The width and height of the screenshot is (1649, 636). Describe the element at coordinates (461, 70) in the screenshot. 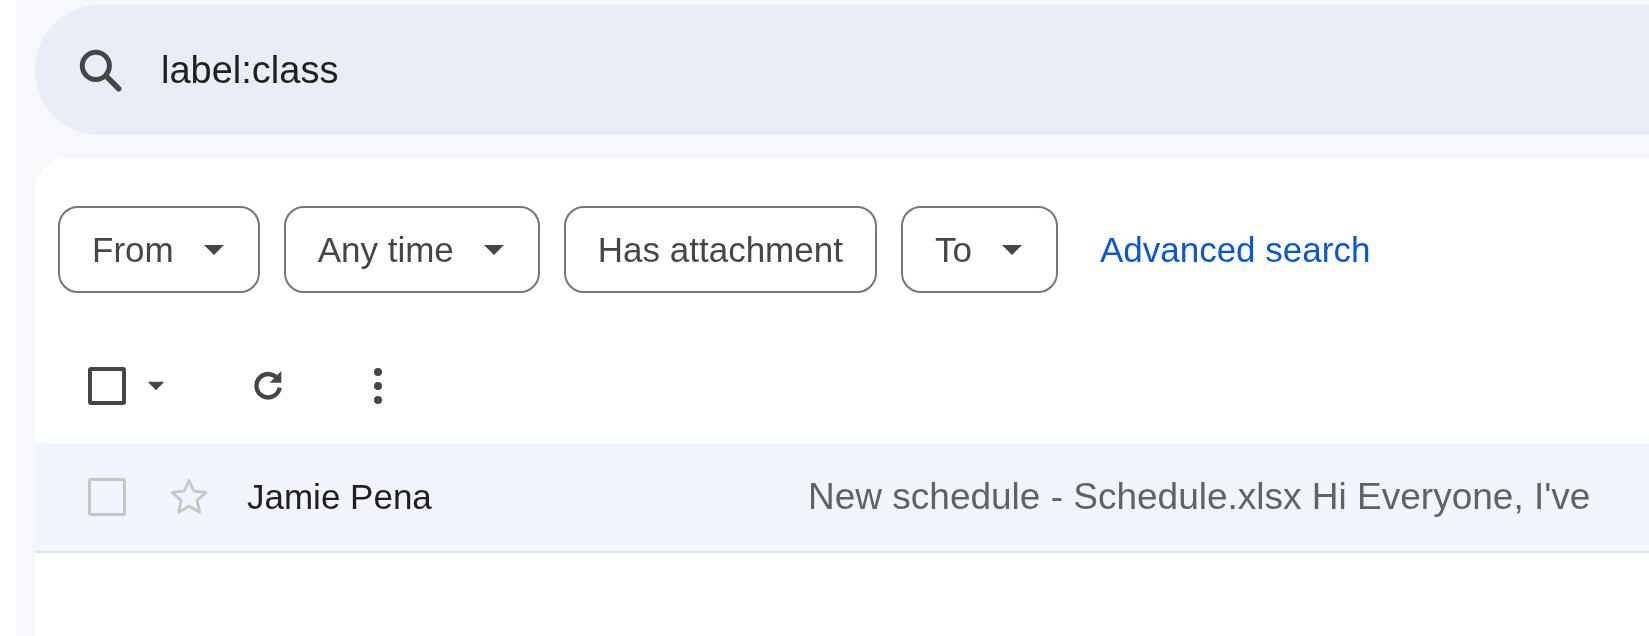

I see `search-field: label:class` at that location.